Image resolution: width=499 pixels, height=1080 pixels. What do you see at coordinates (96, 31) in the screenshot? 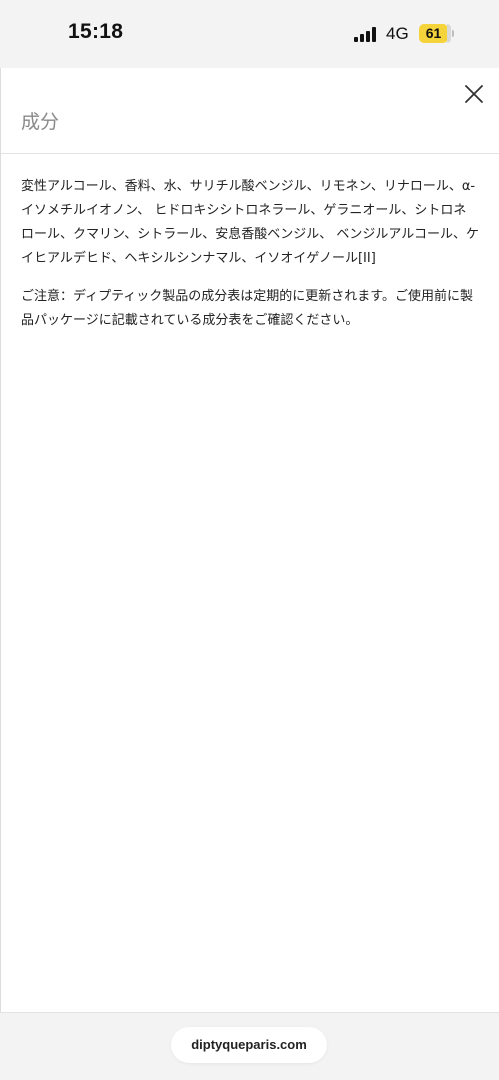
I see `status-time: 15:18` at bounding box center [96, 31].